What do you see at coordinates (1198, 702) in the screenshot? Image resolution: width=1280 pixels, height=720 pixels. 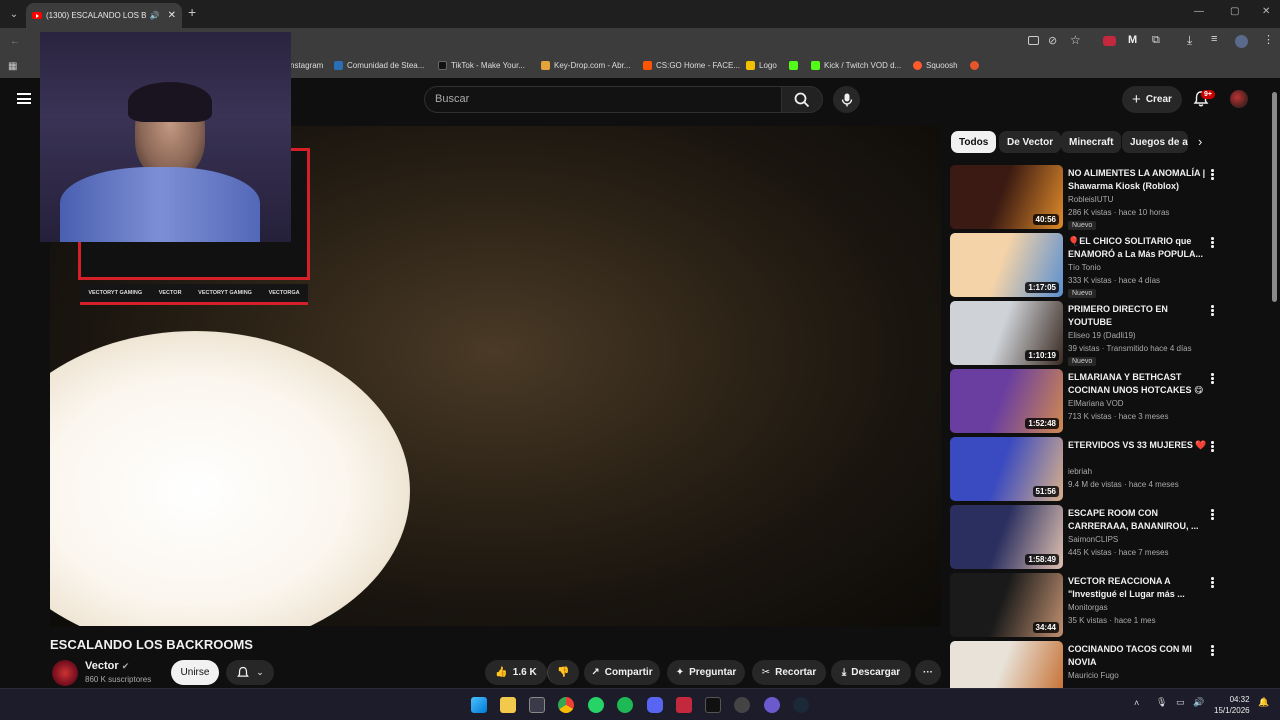 I see `tray-volume-icon: 🔊` at bounding box center [1198, 702].